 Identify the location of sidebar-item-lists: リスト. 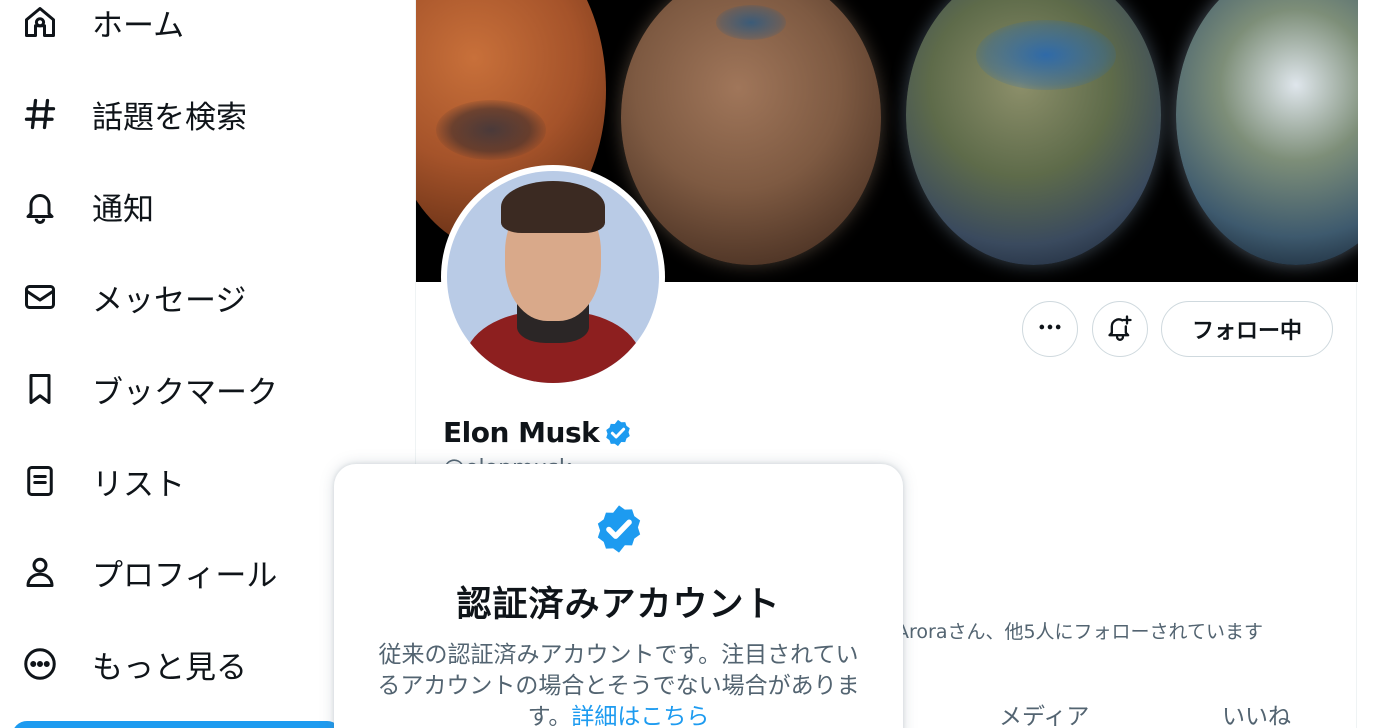
(105, 481).